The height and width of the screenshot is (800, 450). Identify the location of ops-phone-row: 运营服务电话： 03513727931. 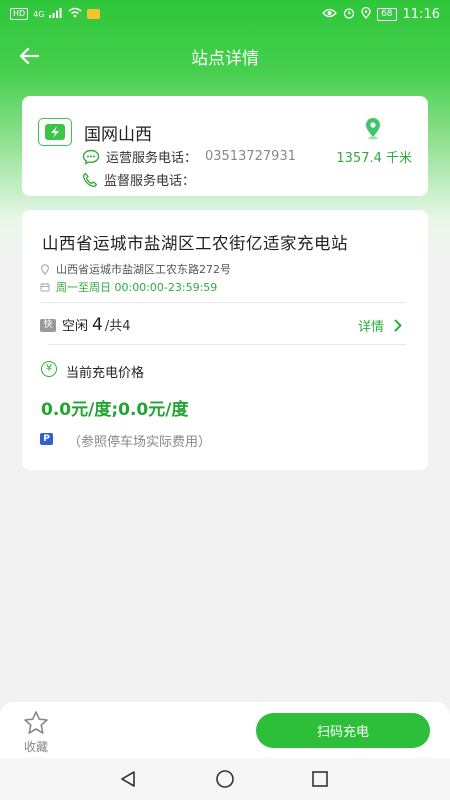
(189, 156).